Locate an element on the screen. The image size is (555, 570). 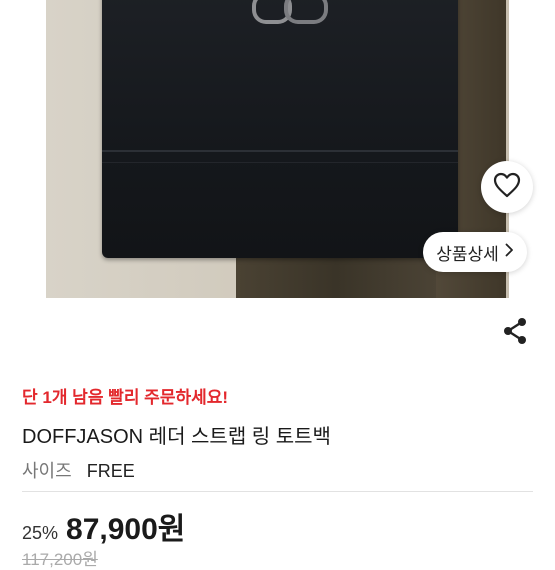
share-icon is located at coordinates (515, 333).